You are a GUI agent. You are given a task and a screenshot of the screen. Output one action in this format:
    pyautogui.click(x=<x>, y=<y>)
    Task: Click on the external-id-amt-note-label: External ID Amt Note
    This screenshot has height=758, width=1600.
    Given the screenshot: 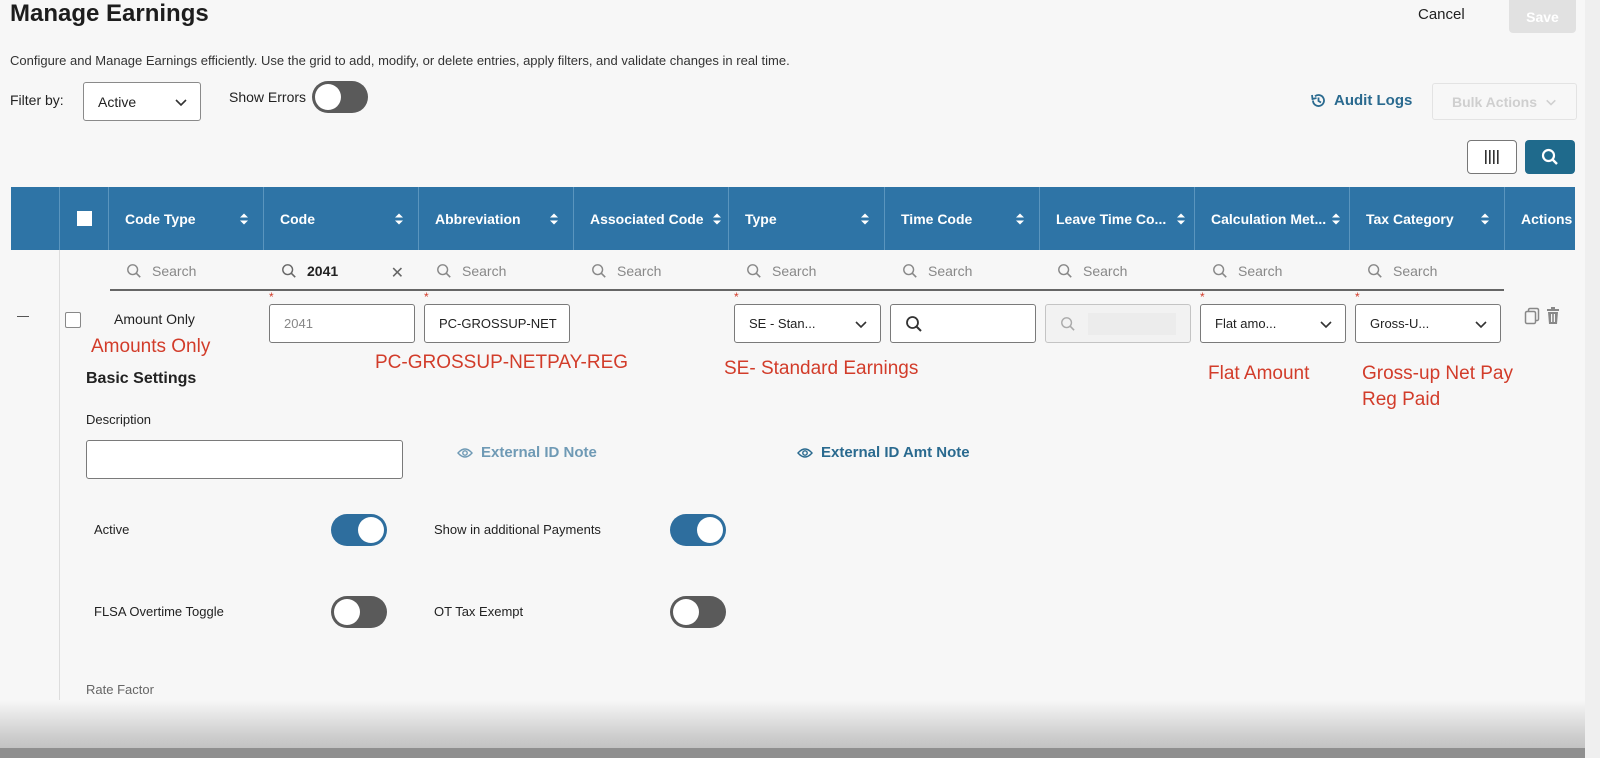 What is the action you would take?
    pyautogui.click(x=895, y=452)
    